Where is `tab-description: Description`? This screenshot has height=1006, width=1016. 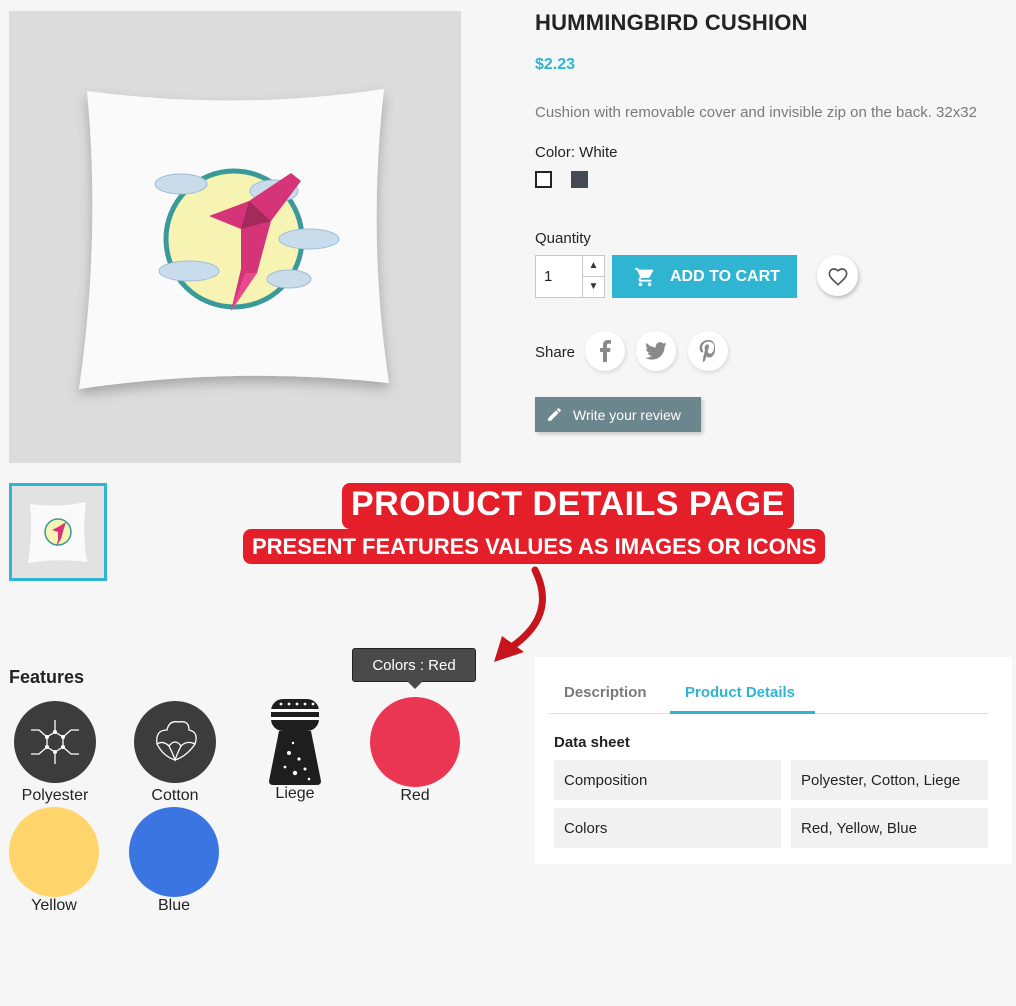 tab-description: Description is located at coordinates (605, 692).